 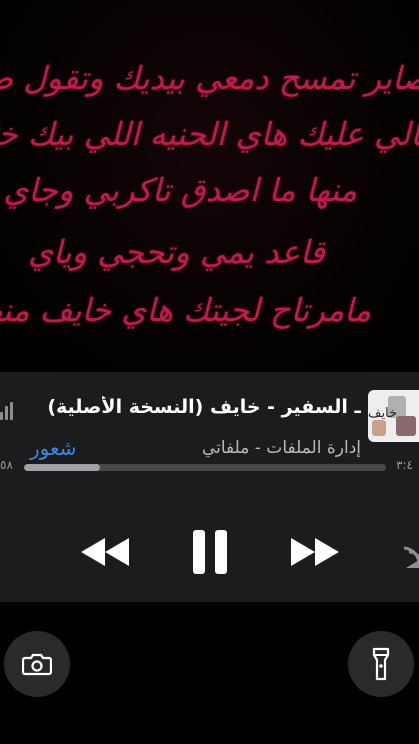 I want to click on rewind-icon, so click(x=105, y=552).